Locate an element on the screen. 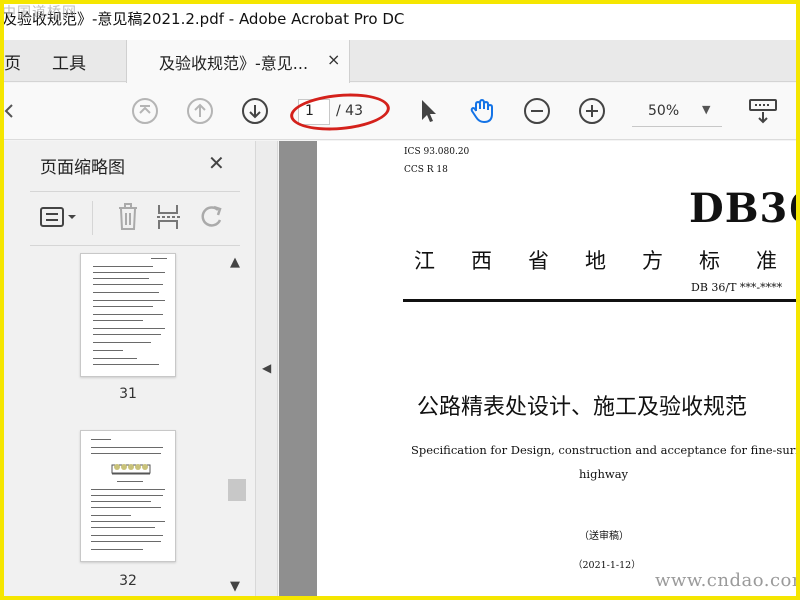 The width and height of the screenshot is (800, 600). prev-page-icon is located at coordinates (200, 111).